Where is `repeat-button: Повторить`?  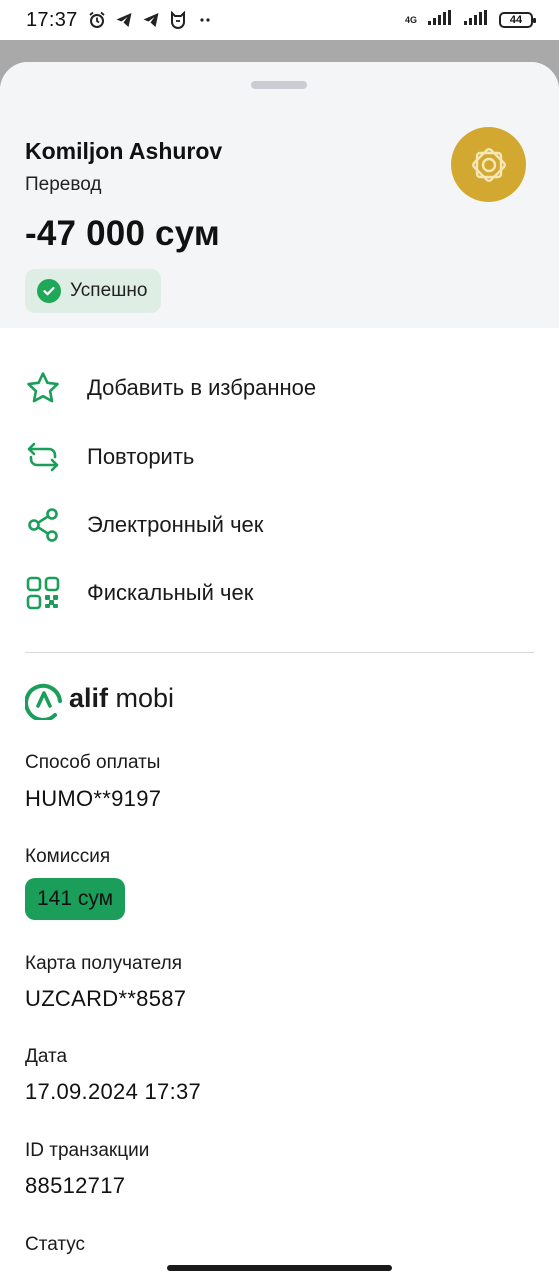 repeat-button: Повторить is located at coordinates (279, 457).